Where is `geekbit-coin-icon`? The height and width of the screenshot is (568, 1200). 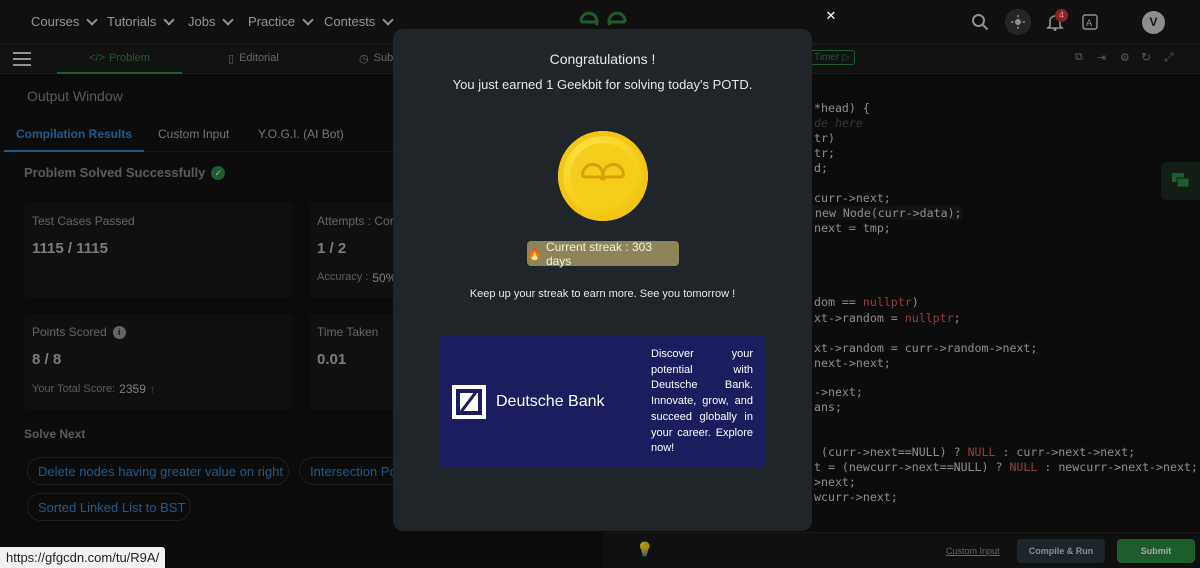
geekbit-coin-icon is located at coordinates (603, 176).